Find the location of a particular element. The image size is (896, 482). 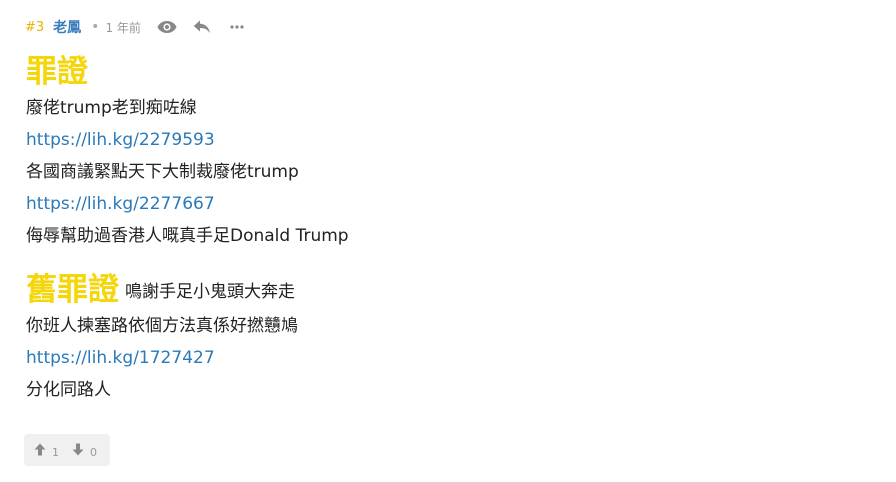

post-link: https://lih.kg/2279593 is located at coordinates (120, 140).